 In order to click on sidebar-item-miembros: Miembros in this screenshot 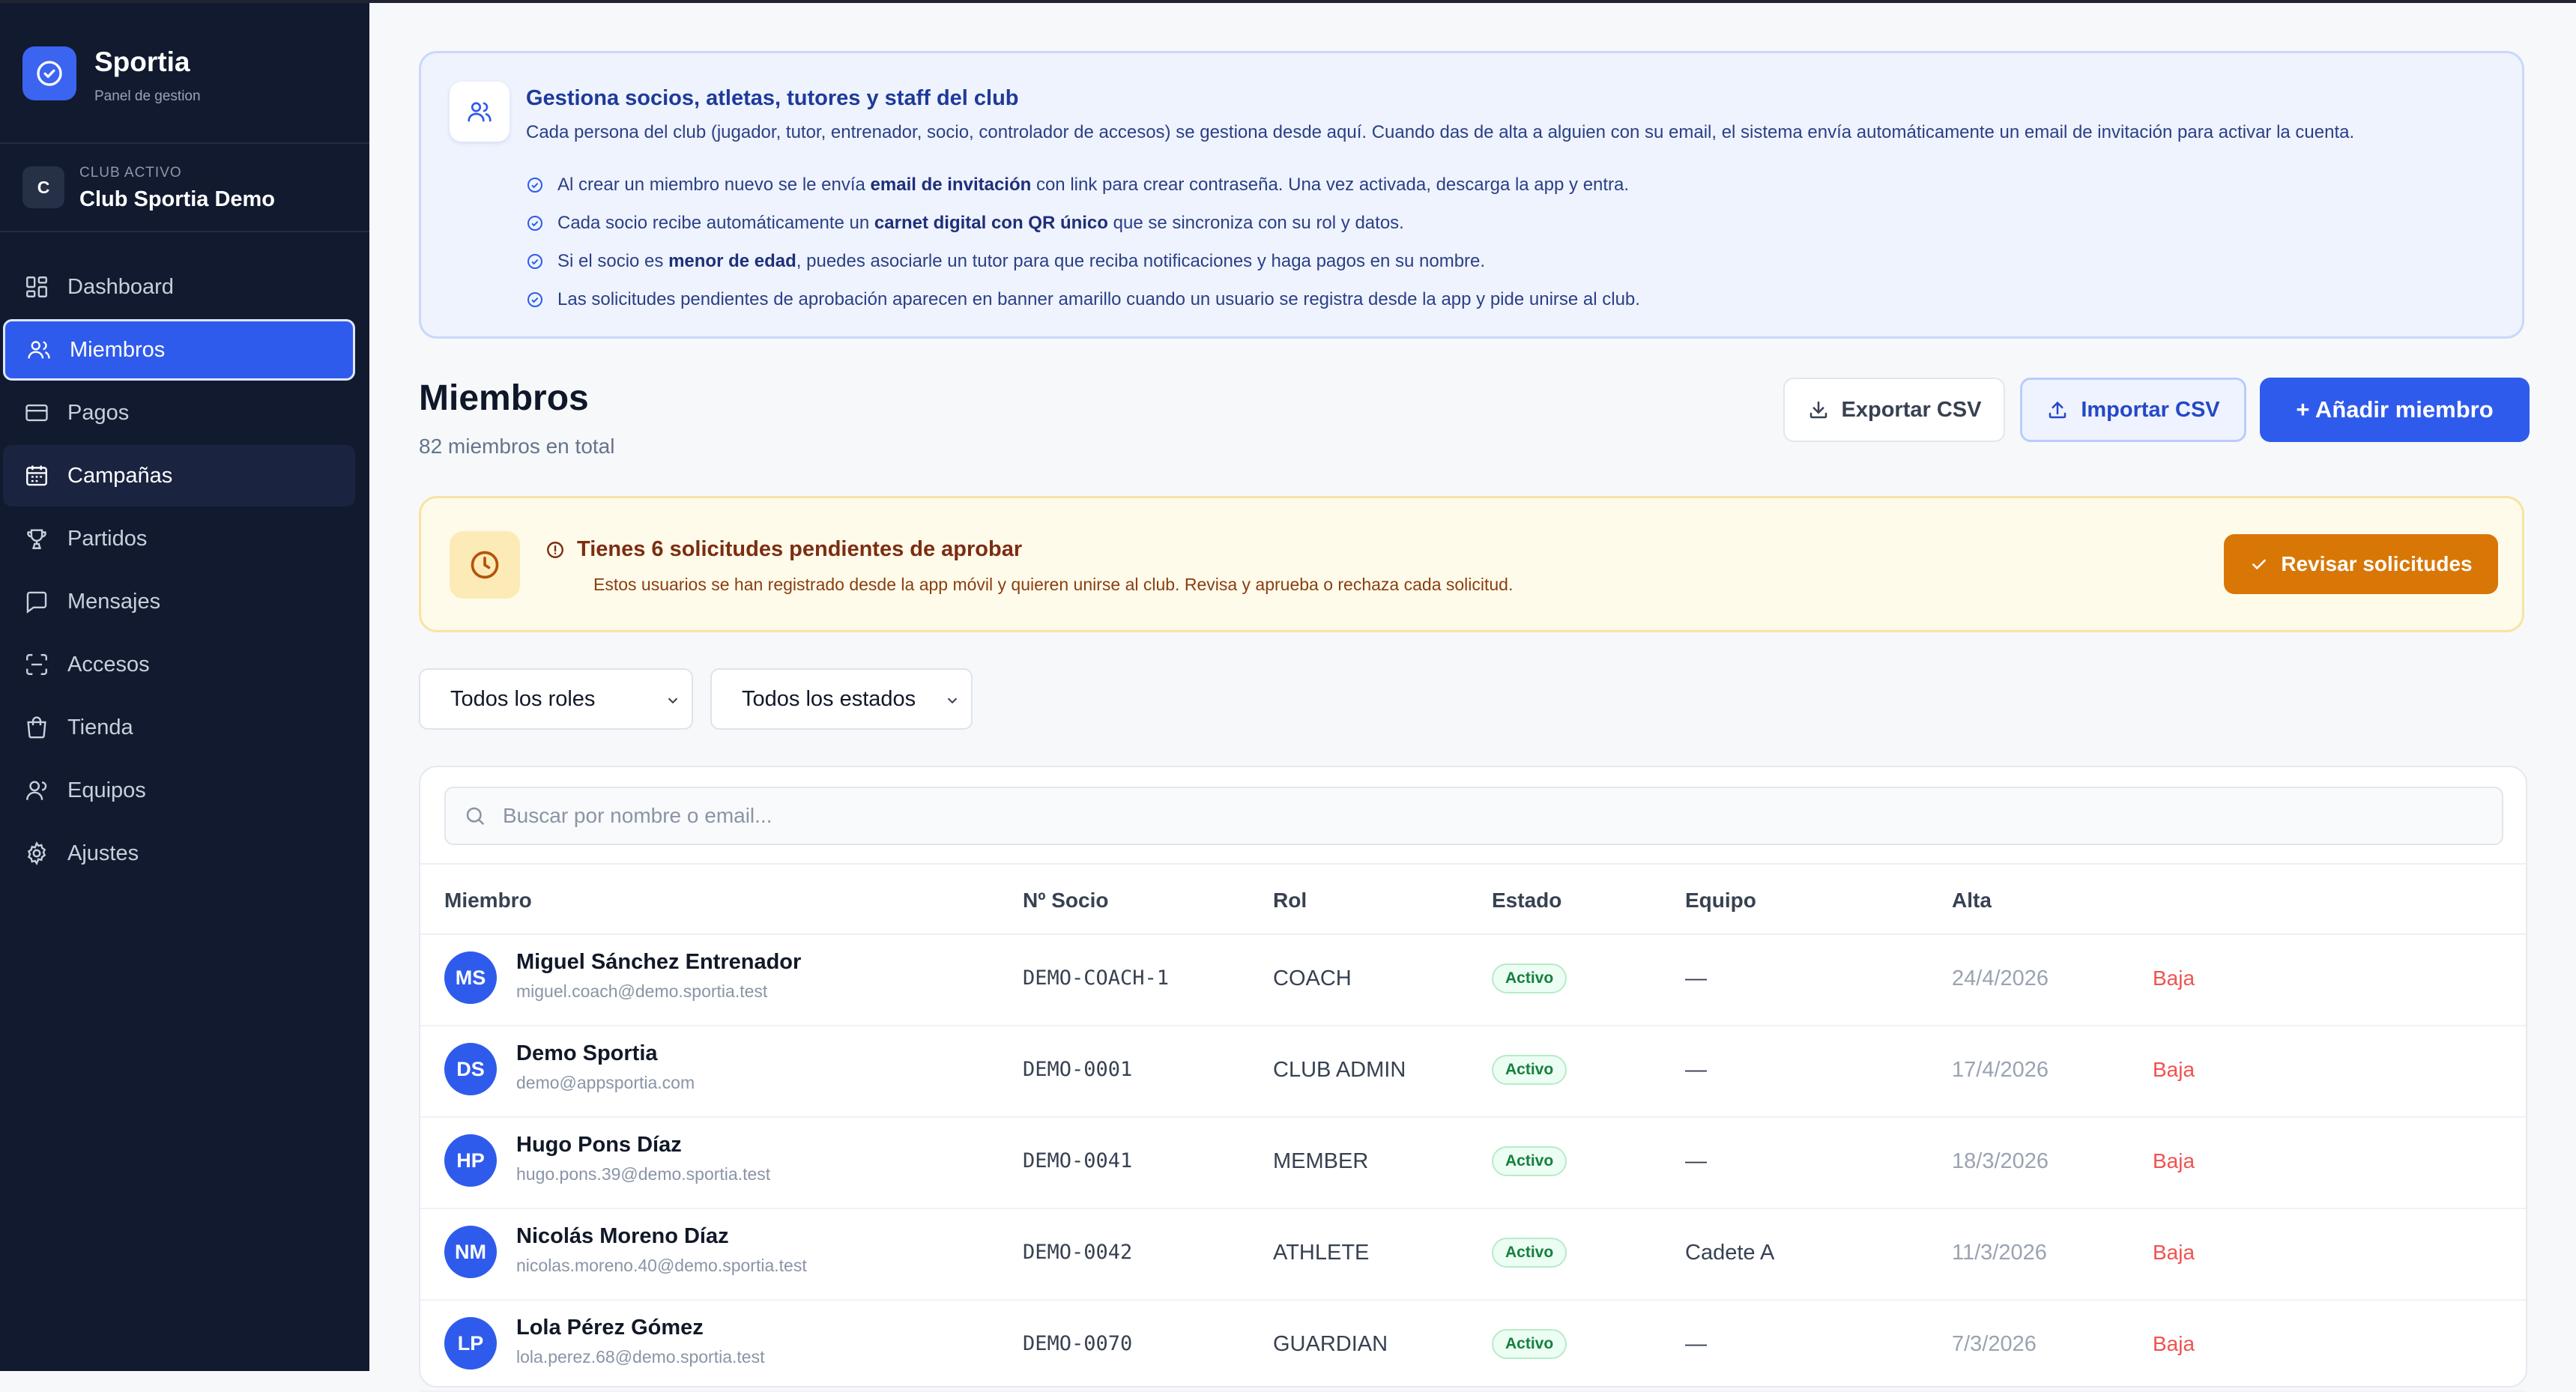, I will do `click(179, 350)`.